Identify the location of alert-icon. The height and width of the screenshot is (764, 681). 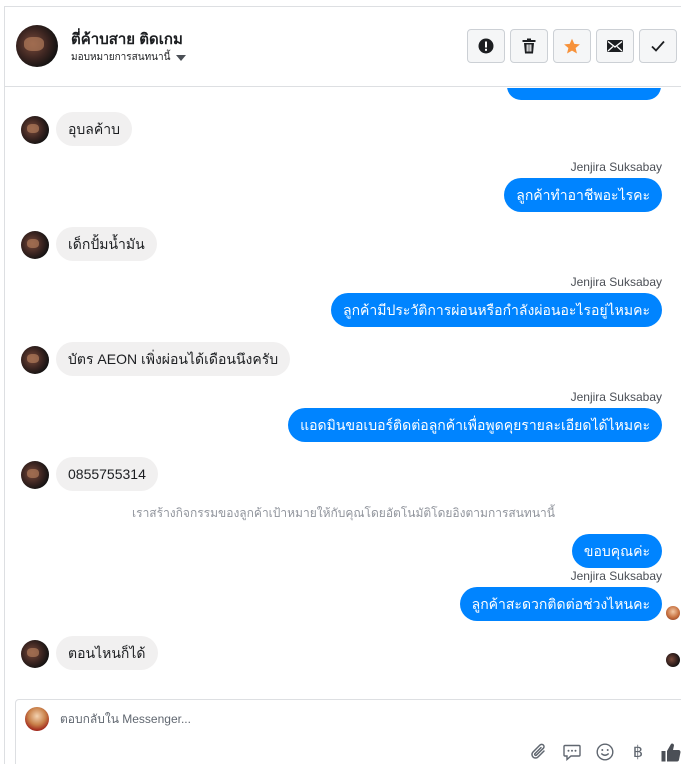
(486, 46).